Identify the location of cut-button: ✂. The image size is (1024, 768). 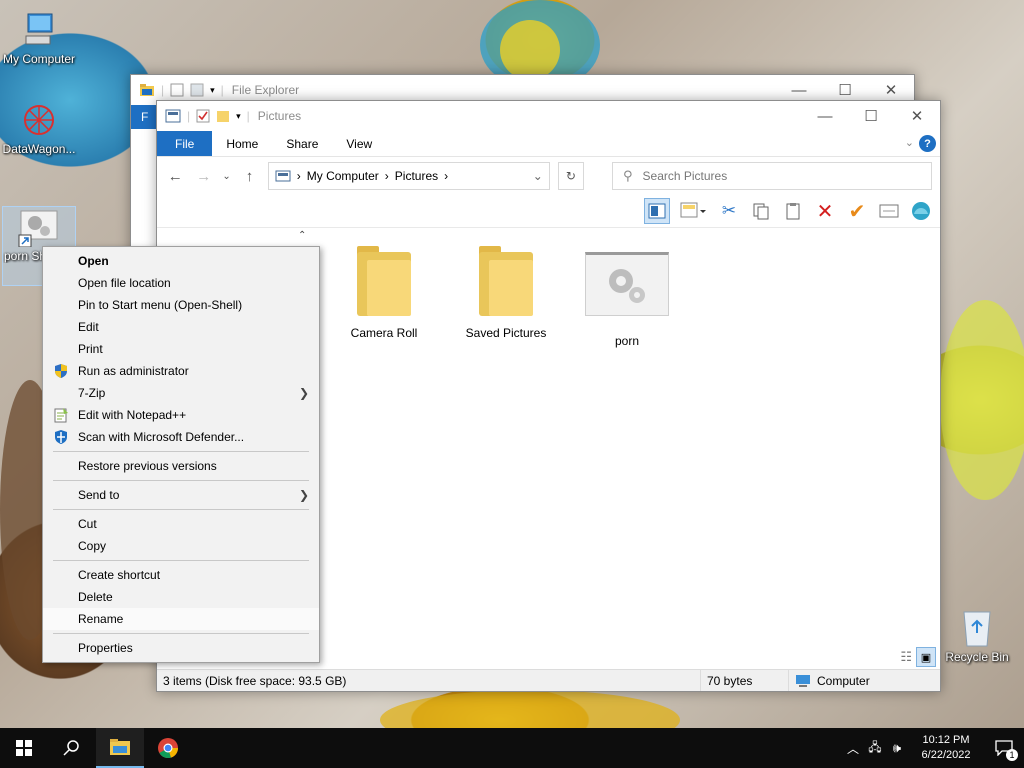
(729, 211).